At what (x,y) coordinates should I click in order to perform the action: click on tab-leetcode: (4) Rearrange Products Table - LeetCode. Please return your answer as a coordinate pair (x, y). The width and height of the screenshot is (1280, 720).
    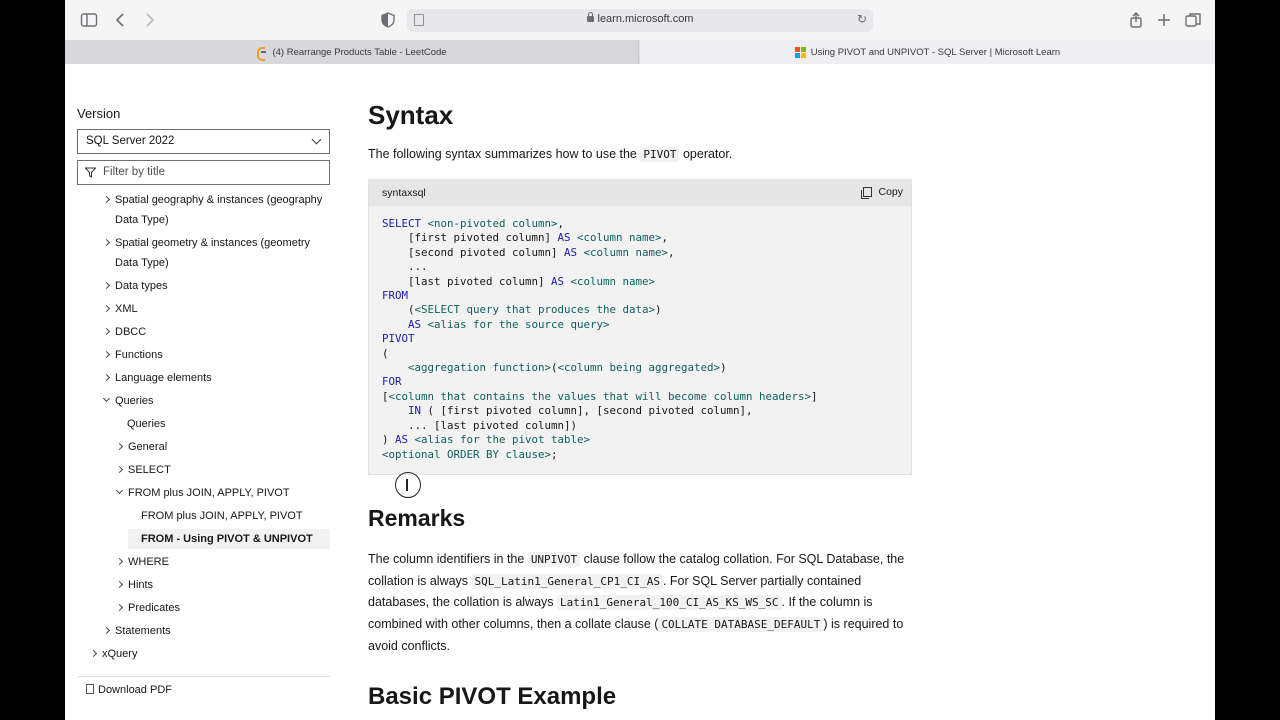
    Looking at the image, I should click on (352, 52).